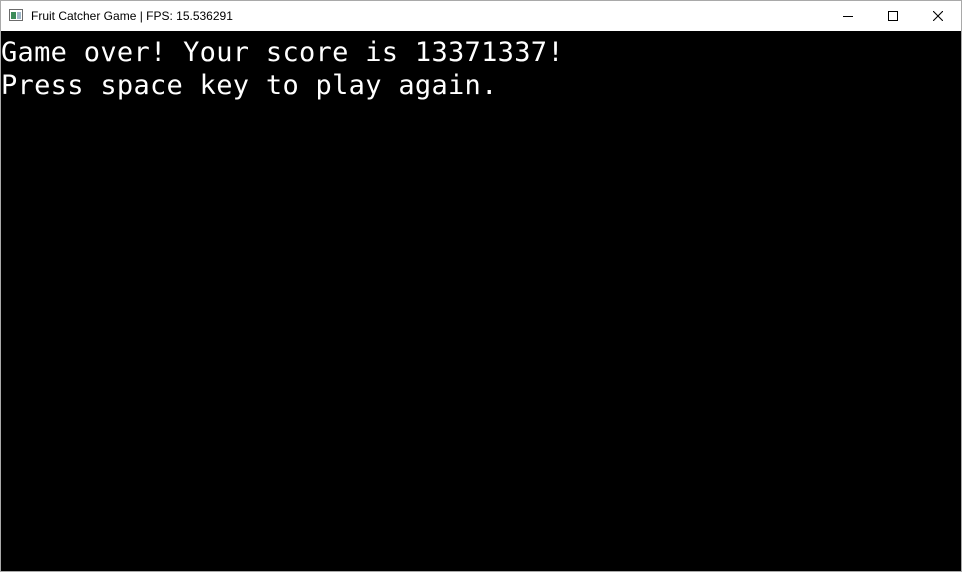  I want to click on maximize-icon, so click(893, 16).